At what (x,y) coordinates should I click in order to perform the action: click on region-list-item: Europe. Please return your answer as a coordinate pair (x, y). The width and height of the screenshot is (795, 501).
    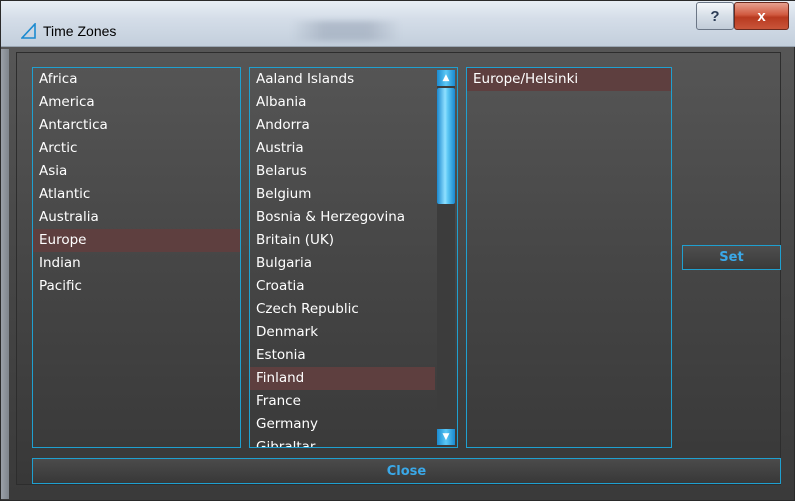
    Looking at the image, I should click on (136, 240).